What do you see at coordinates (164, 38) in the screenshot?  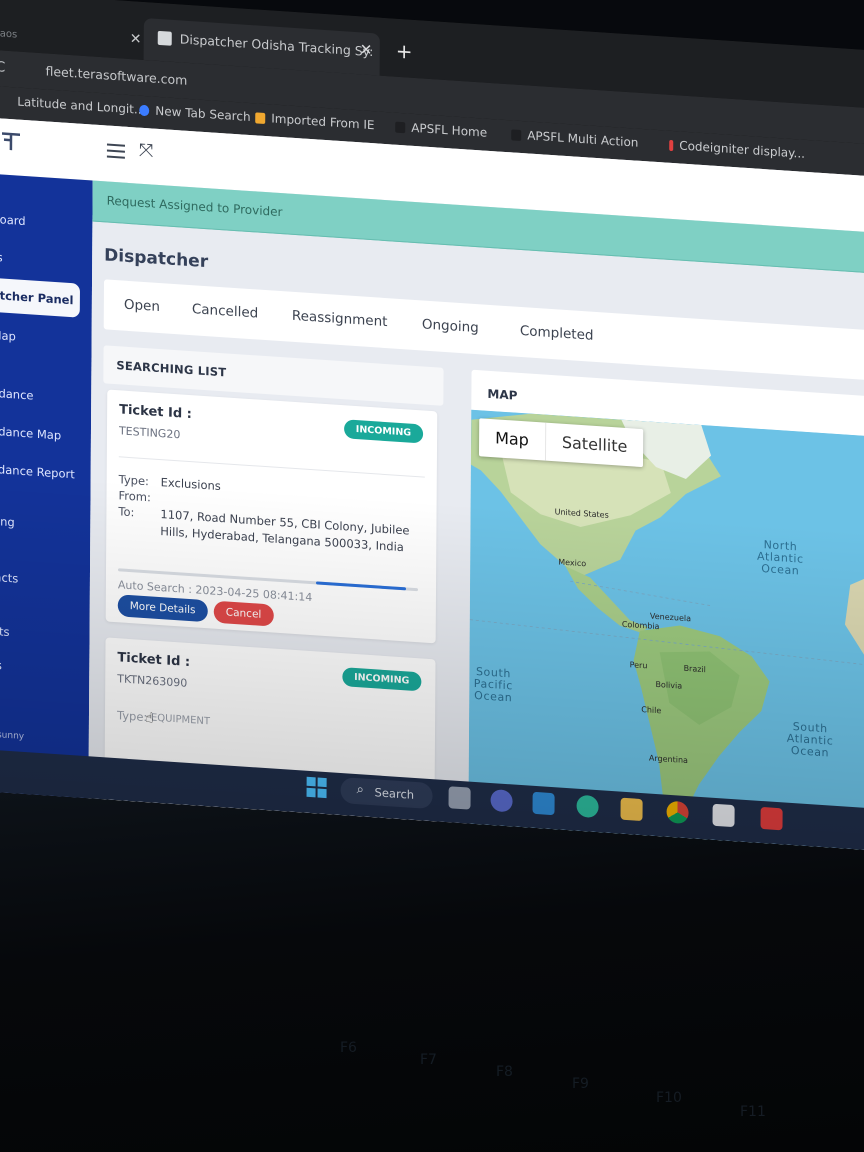 I see `favicon-icon` at bounding box center [164, 38].